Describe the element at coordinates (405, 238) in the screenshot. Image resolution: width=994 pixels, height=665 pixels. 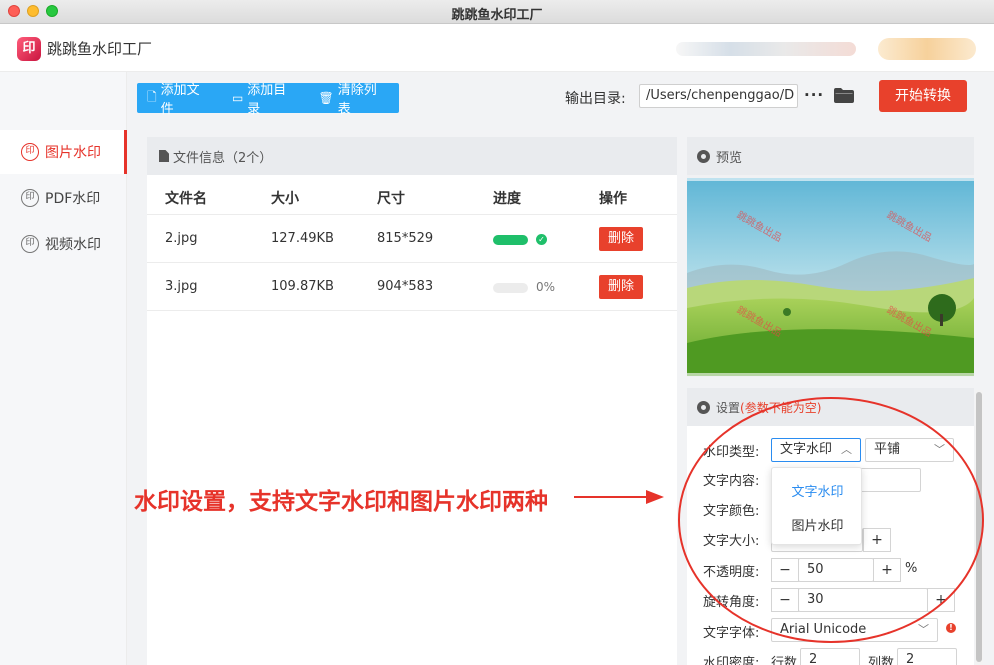
I see `file-dims: 815*529` at that location.